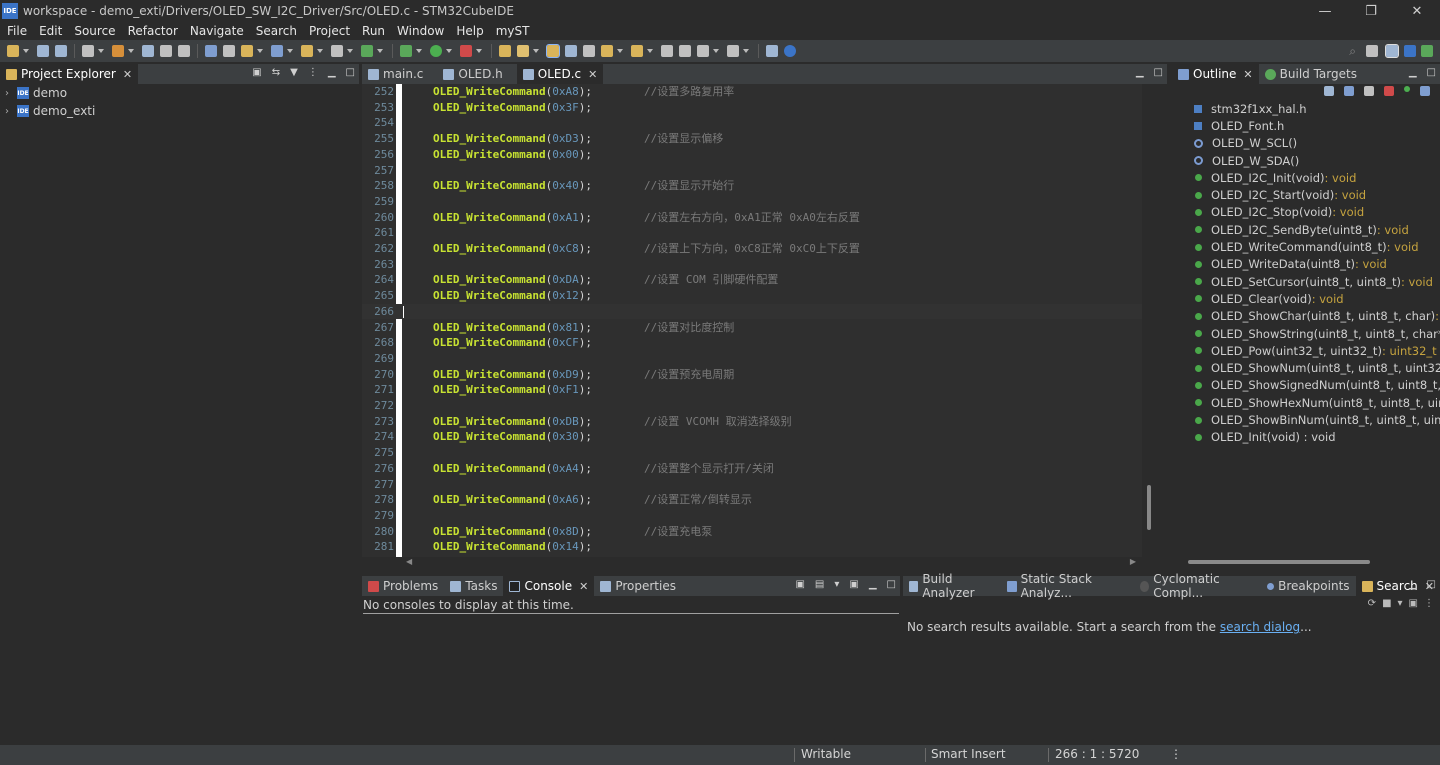 The image size is (1440, 765). Describe the element at coordinates (752, 186) in the screenshot. I see `code-line: 258 OLED_WriteCommand(0x40); //设置显示开始行` at that location.